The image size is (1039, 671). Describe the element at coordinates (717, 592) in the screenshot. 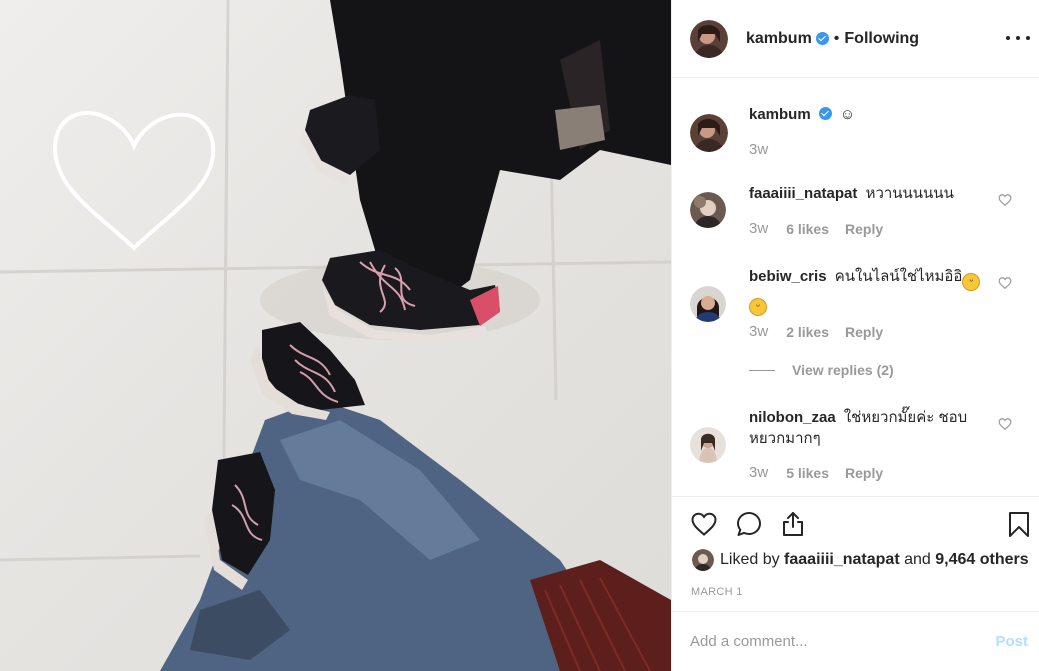

I see `post-date: MARCH 1` at that location.